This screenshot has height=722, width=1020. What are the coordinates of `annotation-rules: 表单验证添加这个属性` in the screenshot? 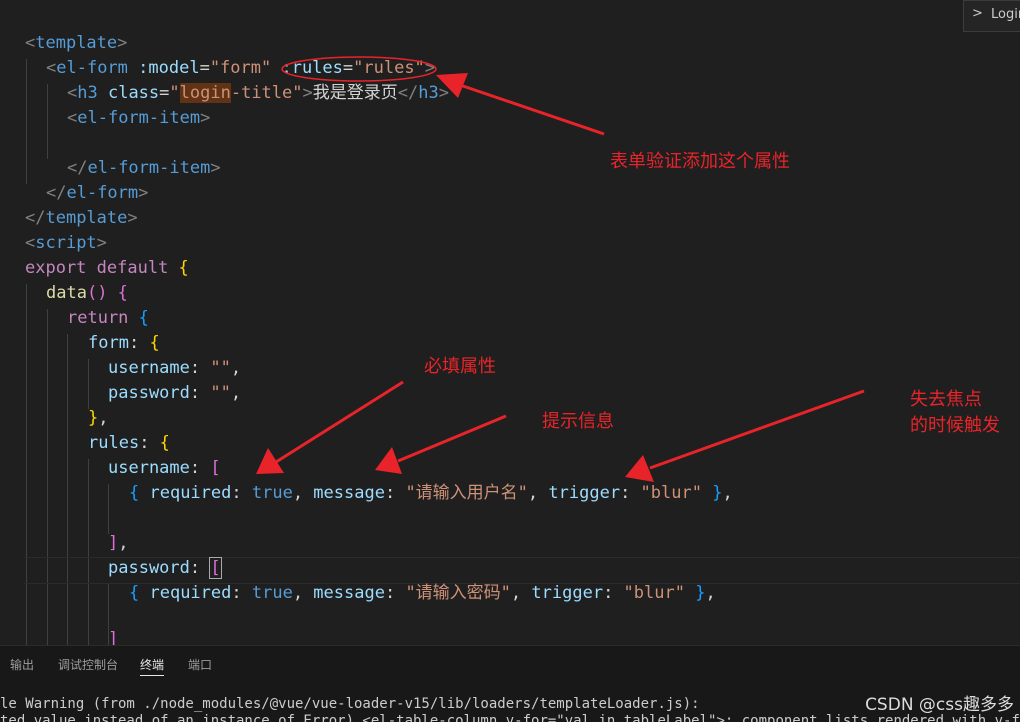 It's located at (700, 161).